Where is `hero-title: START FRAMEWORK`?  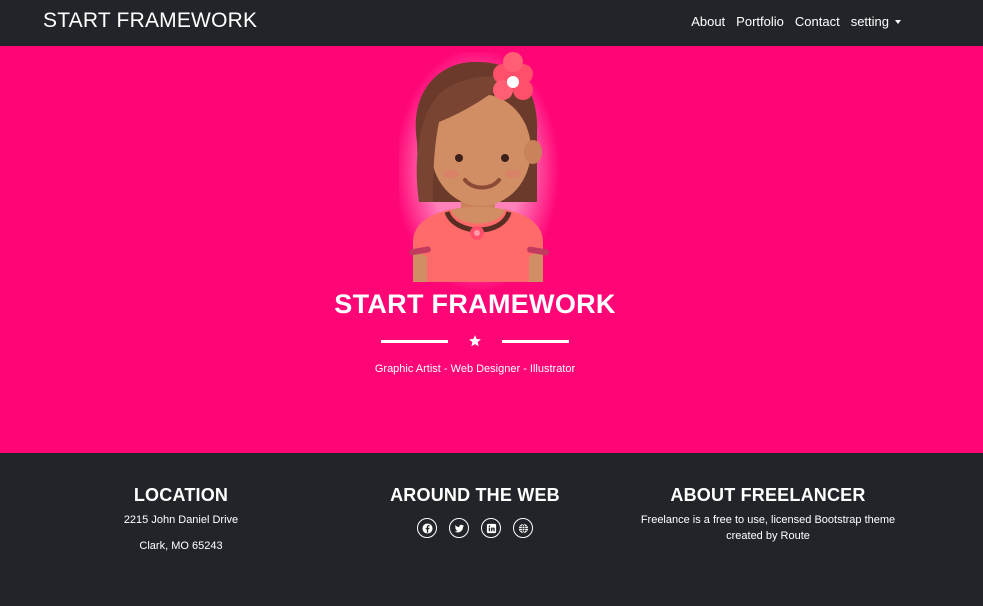 hero-title: START FRAMEWORK is located at coordinates (475, 304).